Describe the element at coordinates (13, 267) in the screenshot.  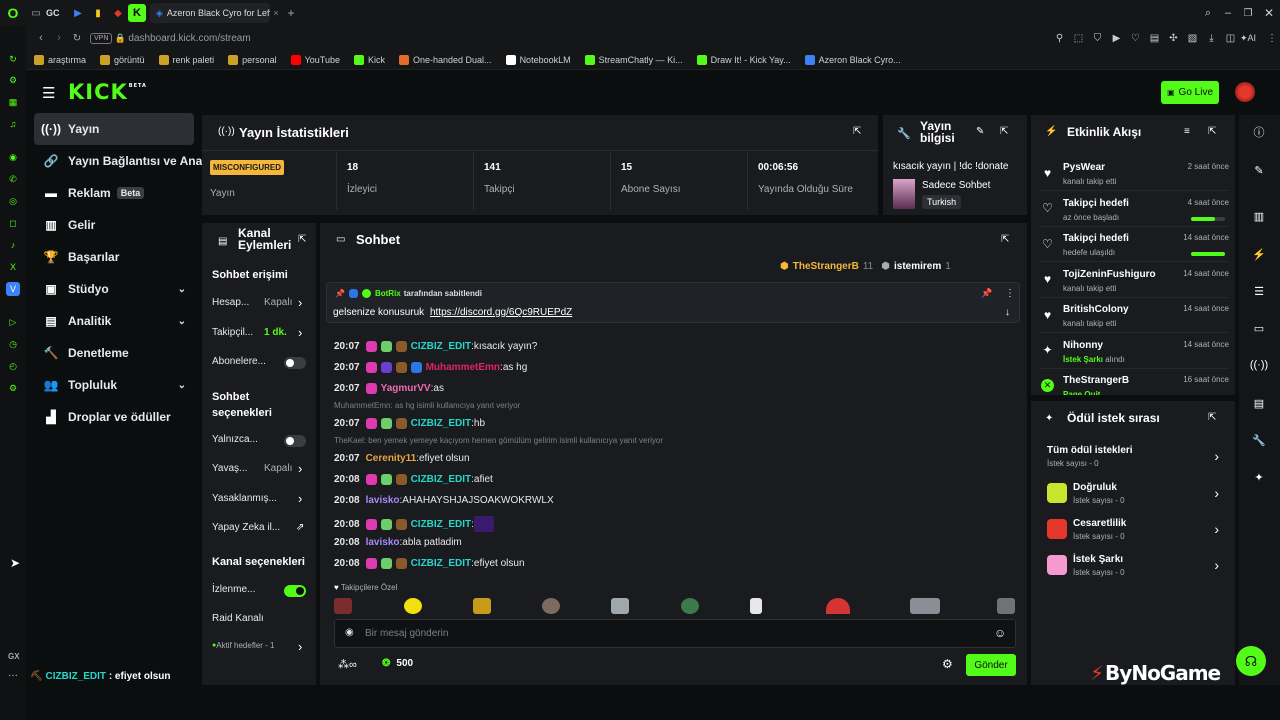
I see `x-icon: X` at that location.